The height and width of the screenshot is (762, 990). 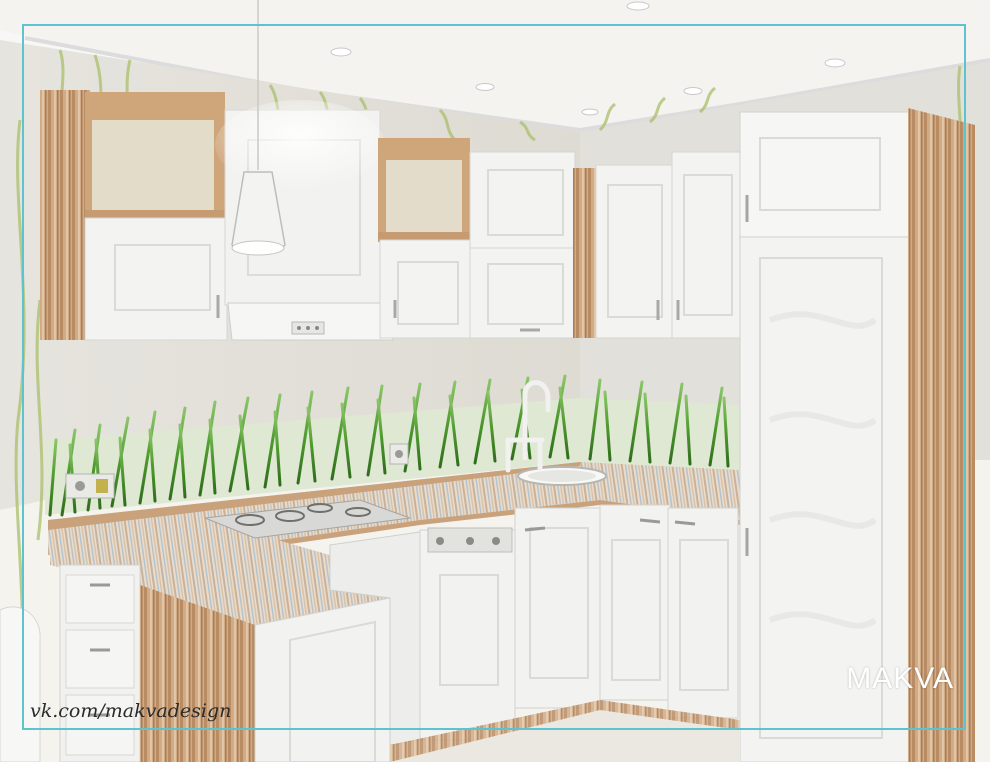 What do you see at coordinates (131, 711) in the screenshot?
I see `website-watermark: vk.com/makvadesign` at bounding box center [131, 711].